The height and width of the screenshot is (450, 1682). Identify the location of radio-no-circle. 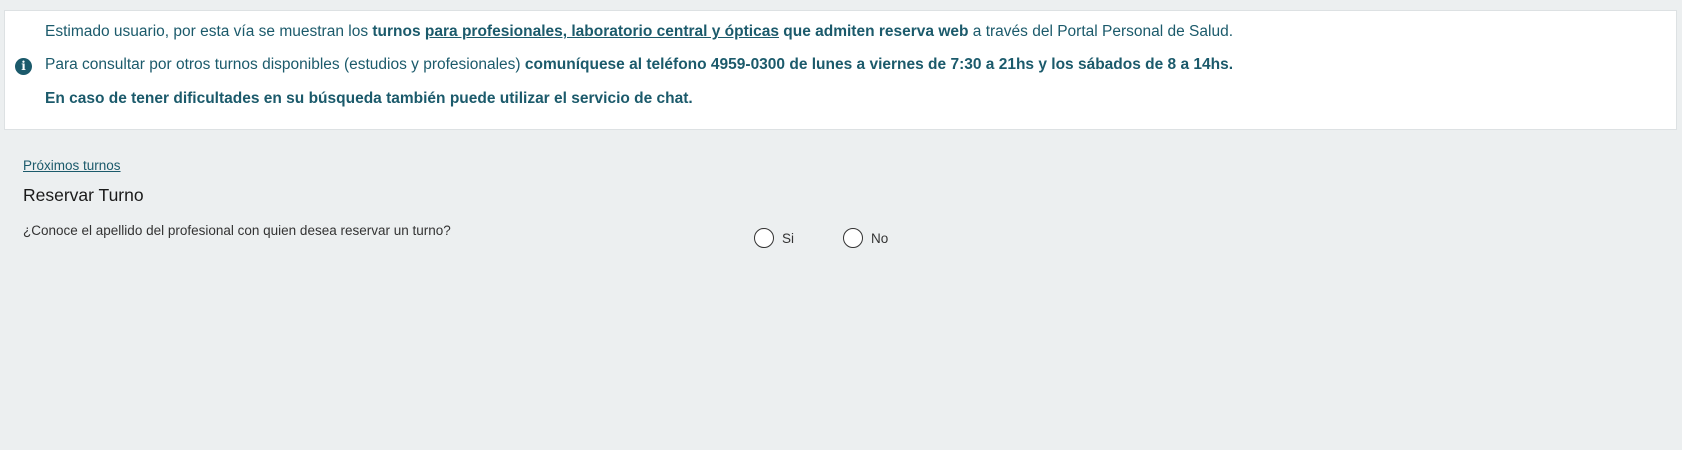
(853, 238).